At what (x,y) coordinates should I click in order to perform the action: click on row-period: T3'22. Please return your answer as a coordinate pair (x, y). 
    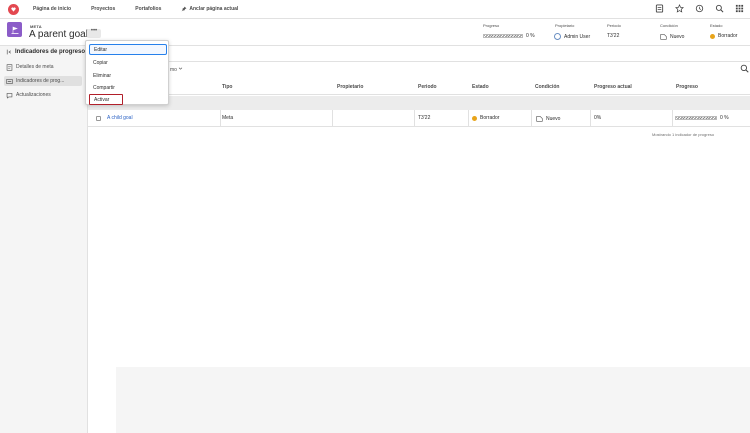
    Looking at the image, I should click on (424, 118).